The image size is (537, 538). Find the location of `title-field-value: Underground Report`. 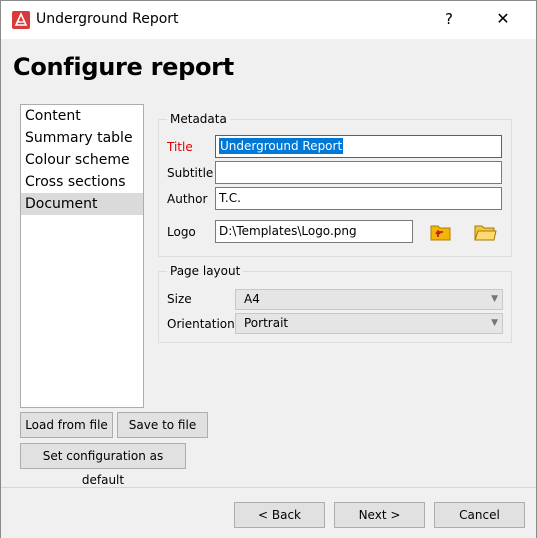

title-field-value: Underground Report is located at coordinates (281, 146).